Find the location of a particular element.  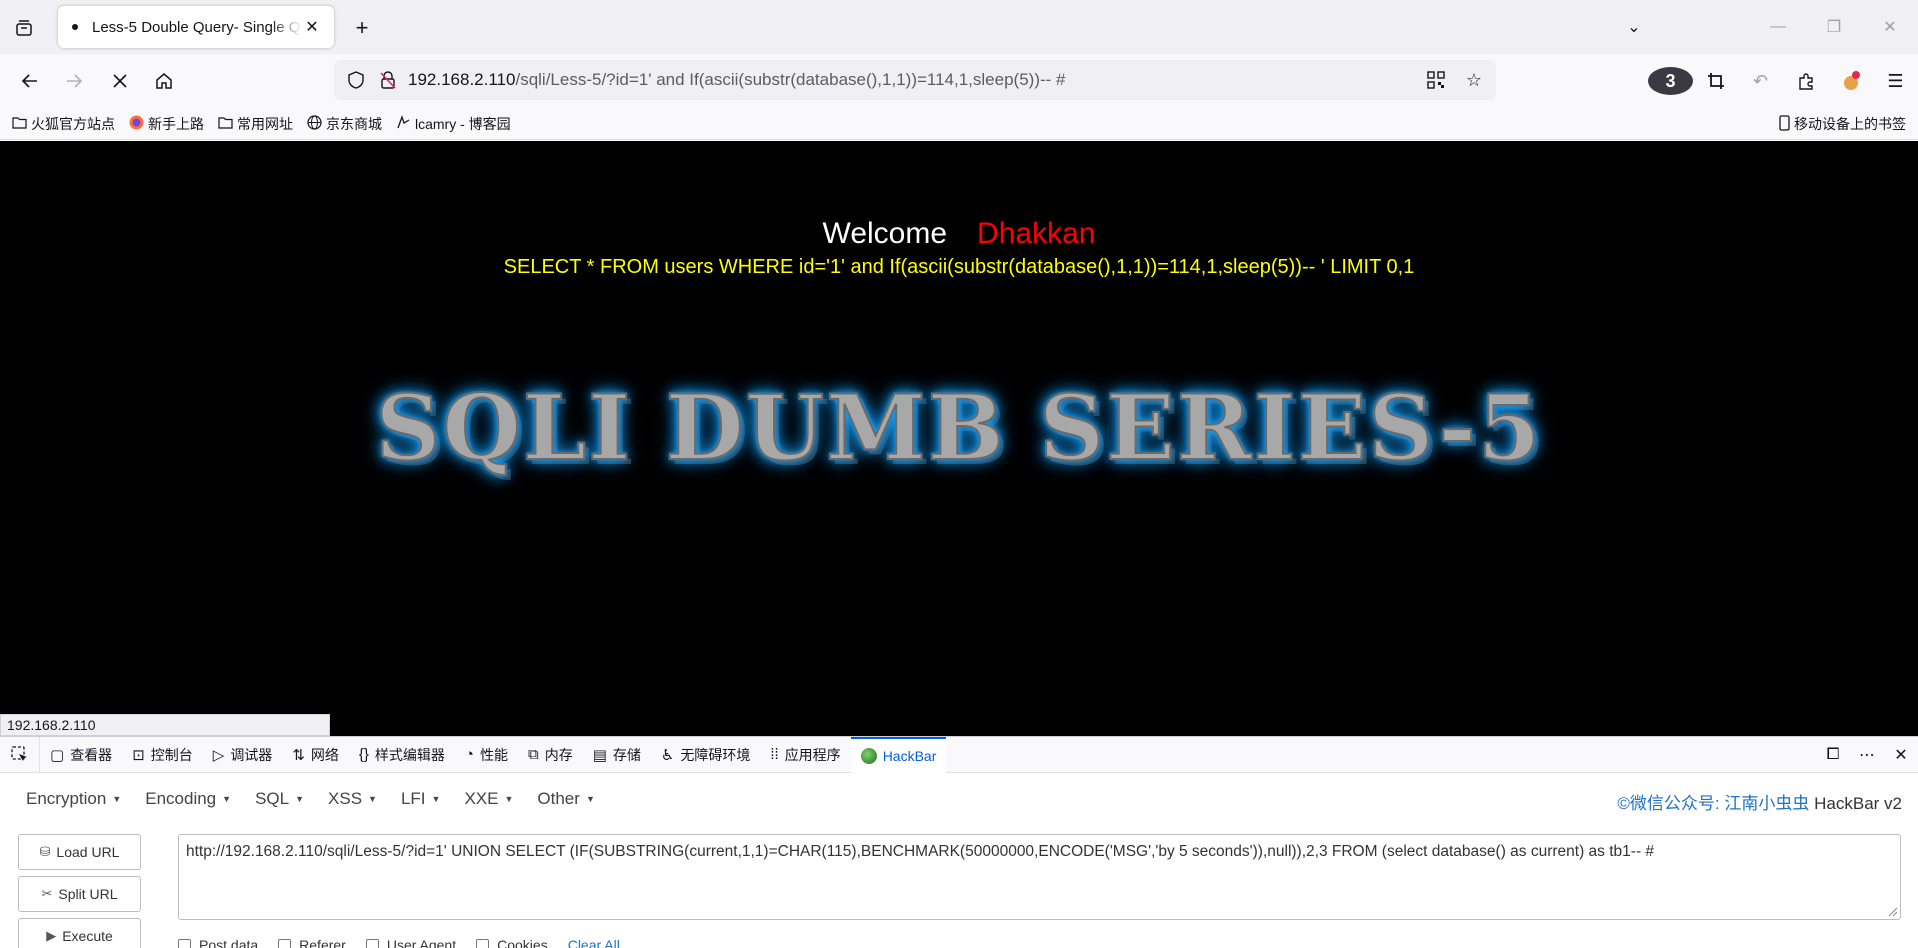

menu-sql: SQL ▼ is located at coordinates (279, 799).